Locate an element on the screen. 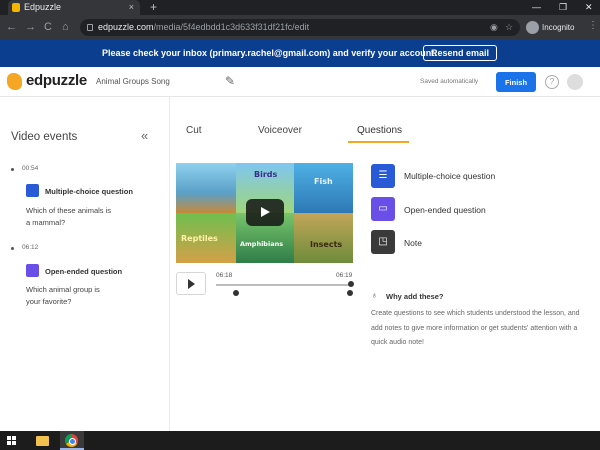 This screenshot has height=450, width=600. seek-bar is located at coordinates (284, 285).